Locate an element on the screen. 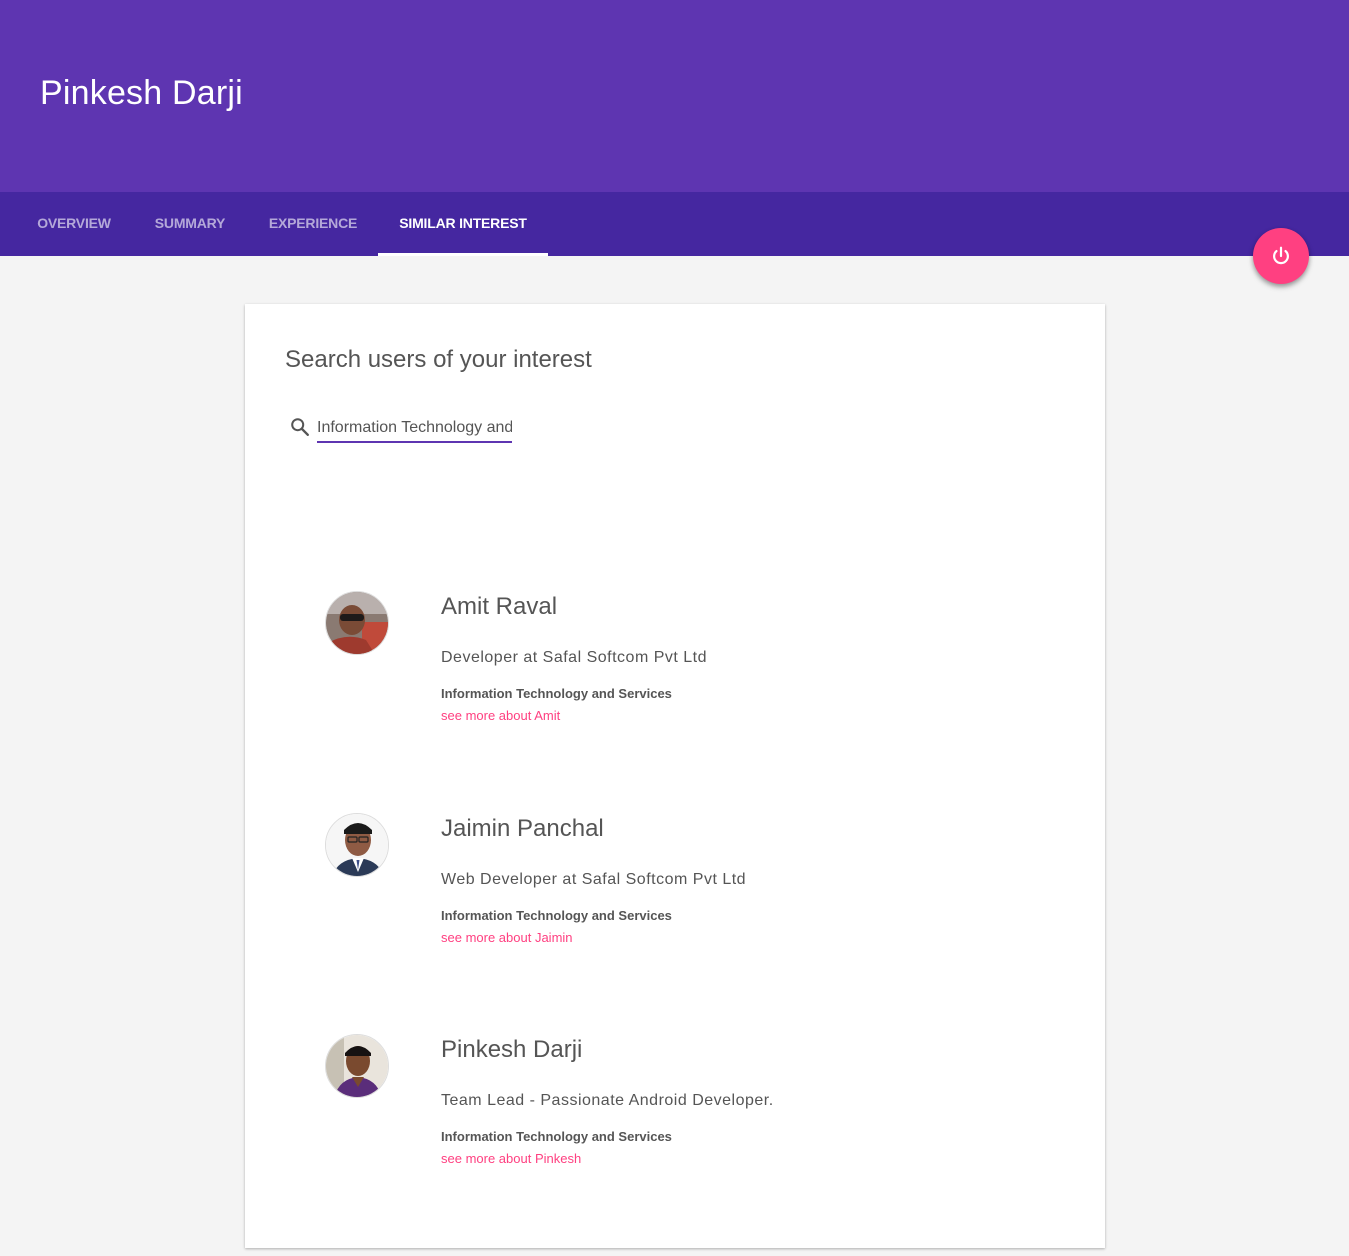 Image resolution: width=1349 pixels, height=1256 pixels. page-title: Pinkesh Darji is located at coordinates (141, 93).